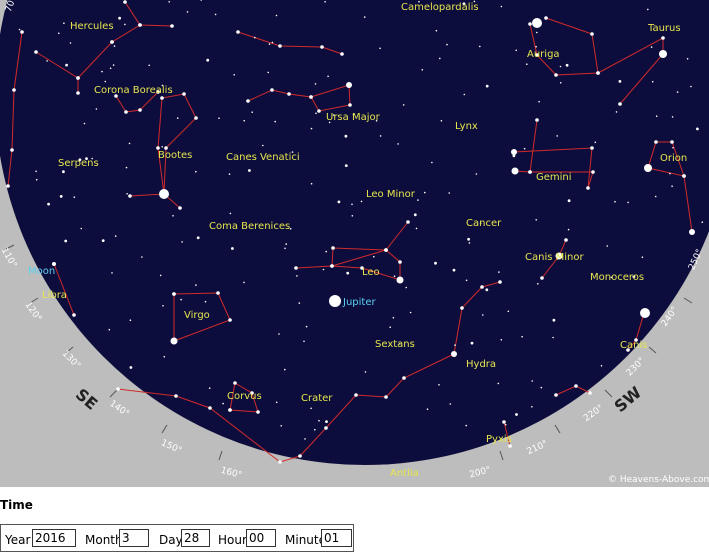 The image size is (709, 557). I want to click on year-input, so click(54, 538).